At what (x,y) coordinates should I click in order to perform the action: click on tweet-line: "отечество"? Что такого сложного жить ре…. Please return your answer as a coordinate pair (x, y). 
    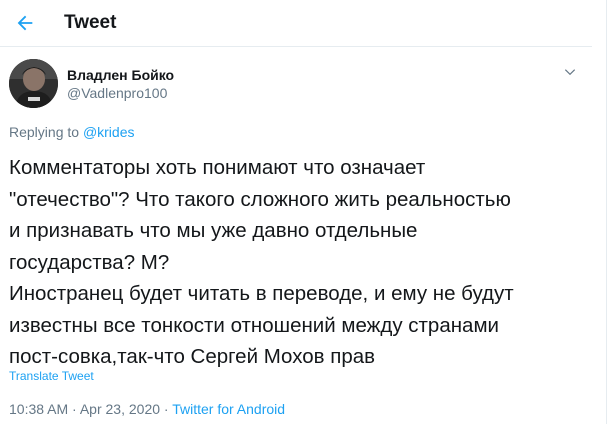
    Looking at the image, I should click on (260, 199).